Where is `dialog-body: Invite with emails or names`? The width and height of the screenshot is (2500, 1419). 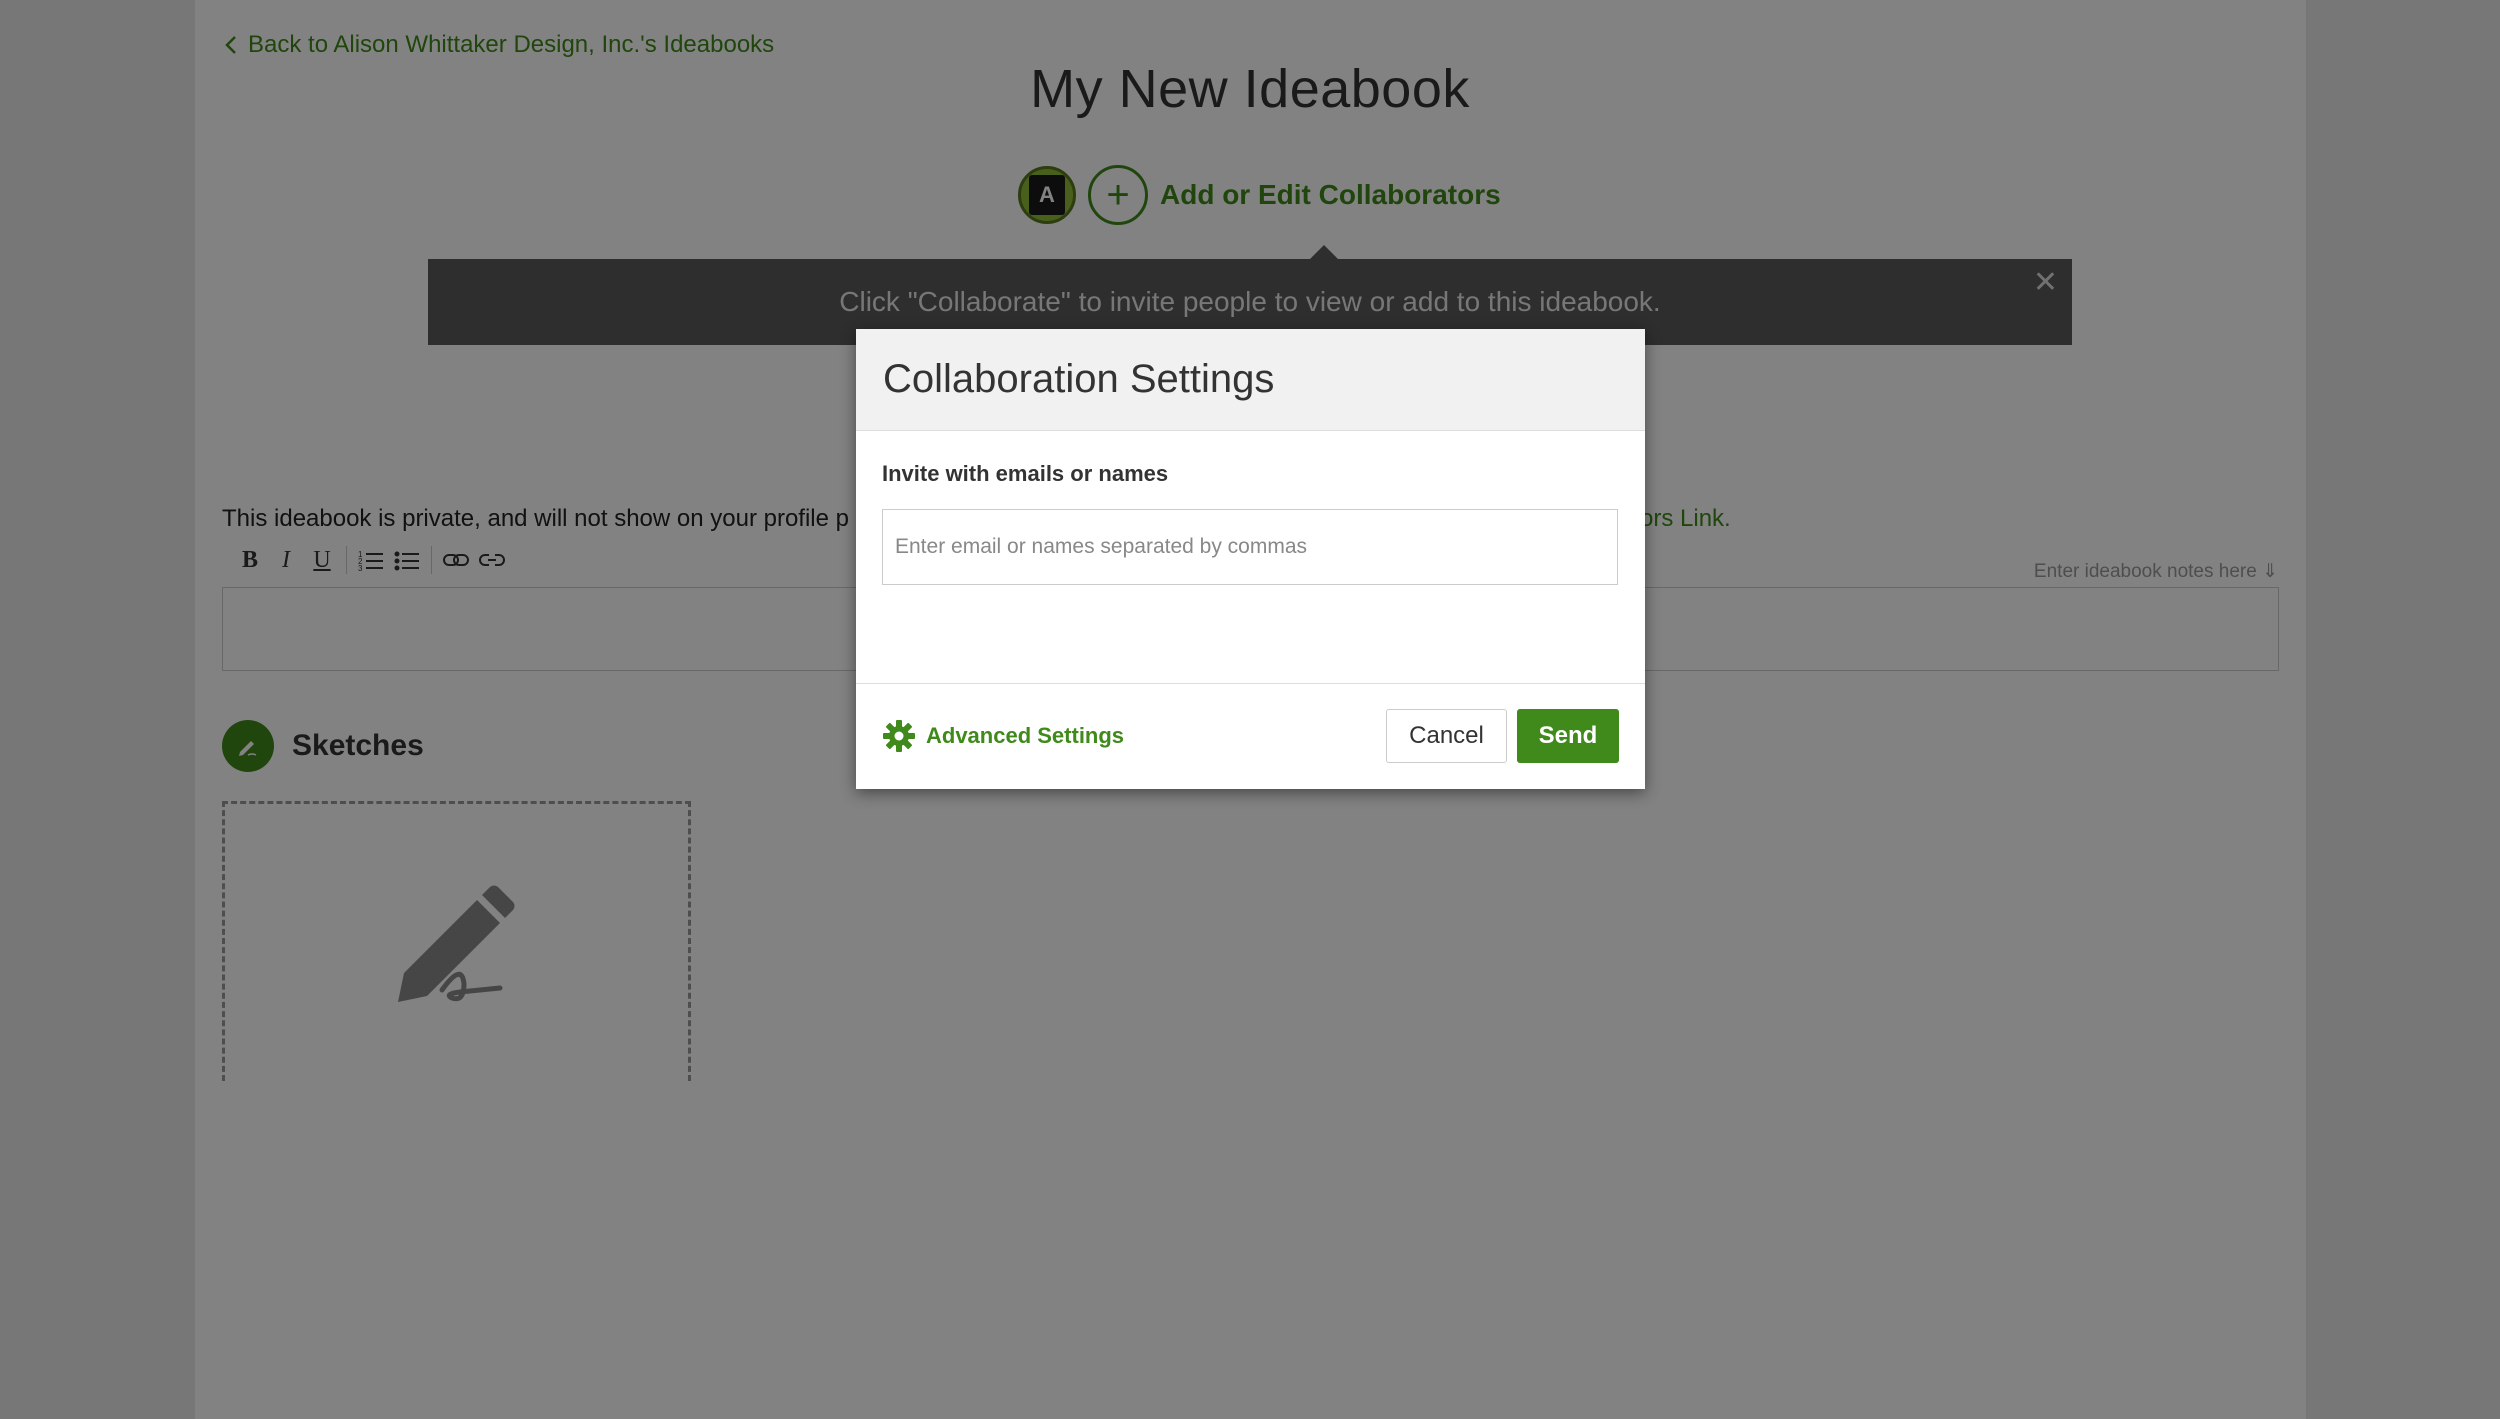
dialog-body: Invite with emails or names is located at coordinates (1250, 557).